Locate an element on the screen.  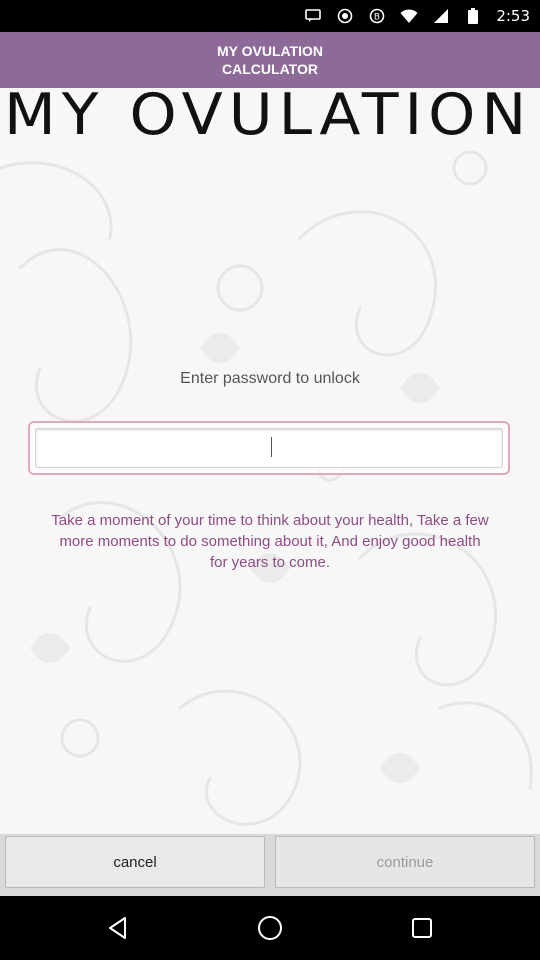
password-input is located at coordinates (269, 448).